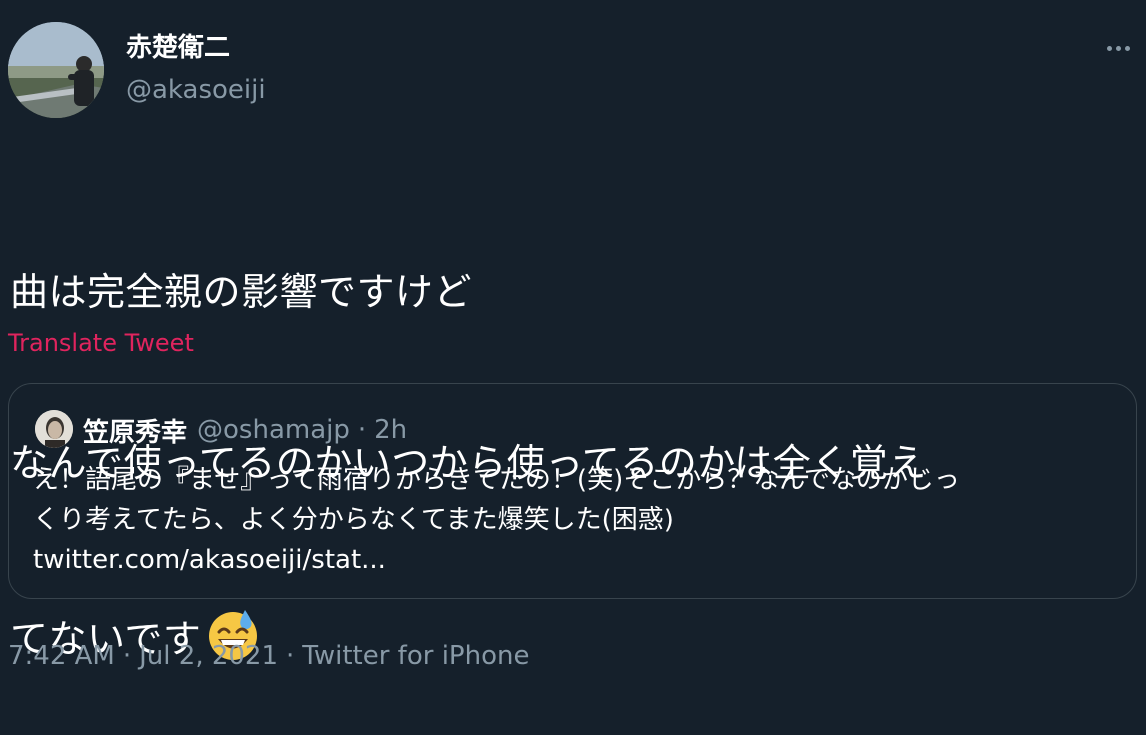 The image size is (1146, 735). What do you see at coordinates (196, 90) in the screenshot?
I see `author-handle: @akasoeiji` at bounding box center [196, 90].